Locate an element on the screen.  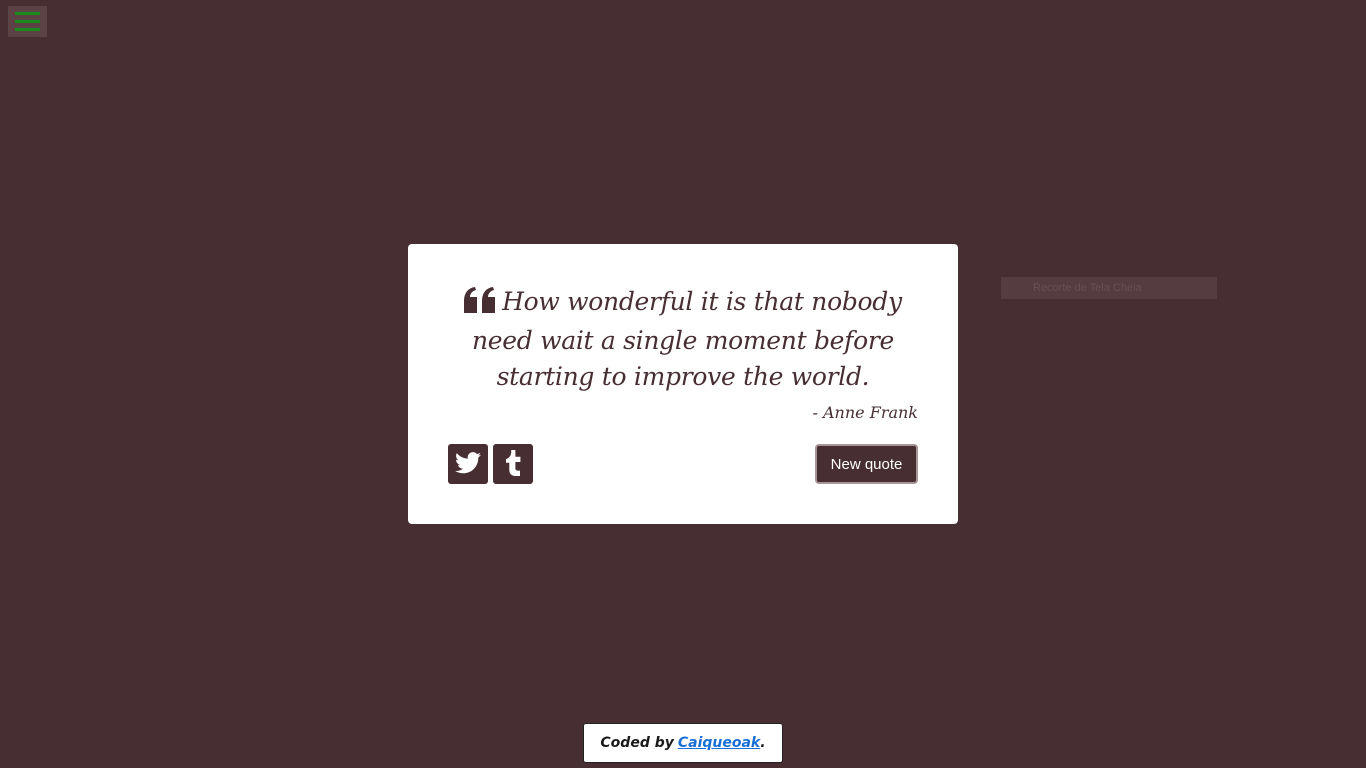
hamburger-icon-bar-middle is located at coordinates (27, 21).